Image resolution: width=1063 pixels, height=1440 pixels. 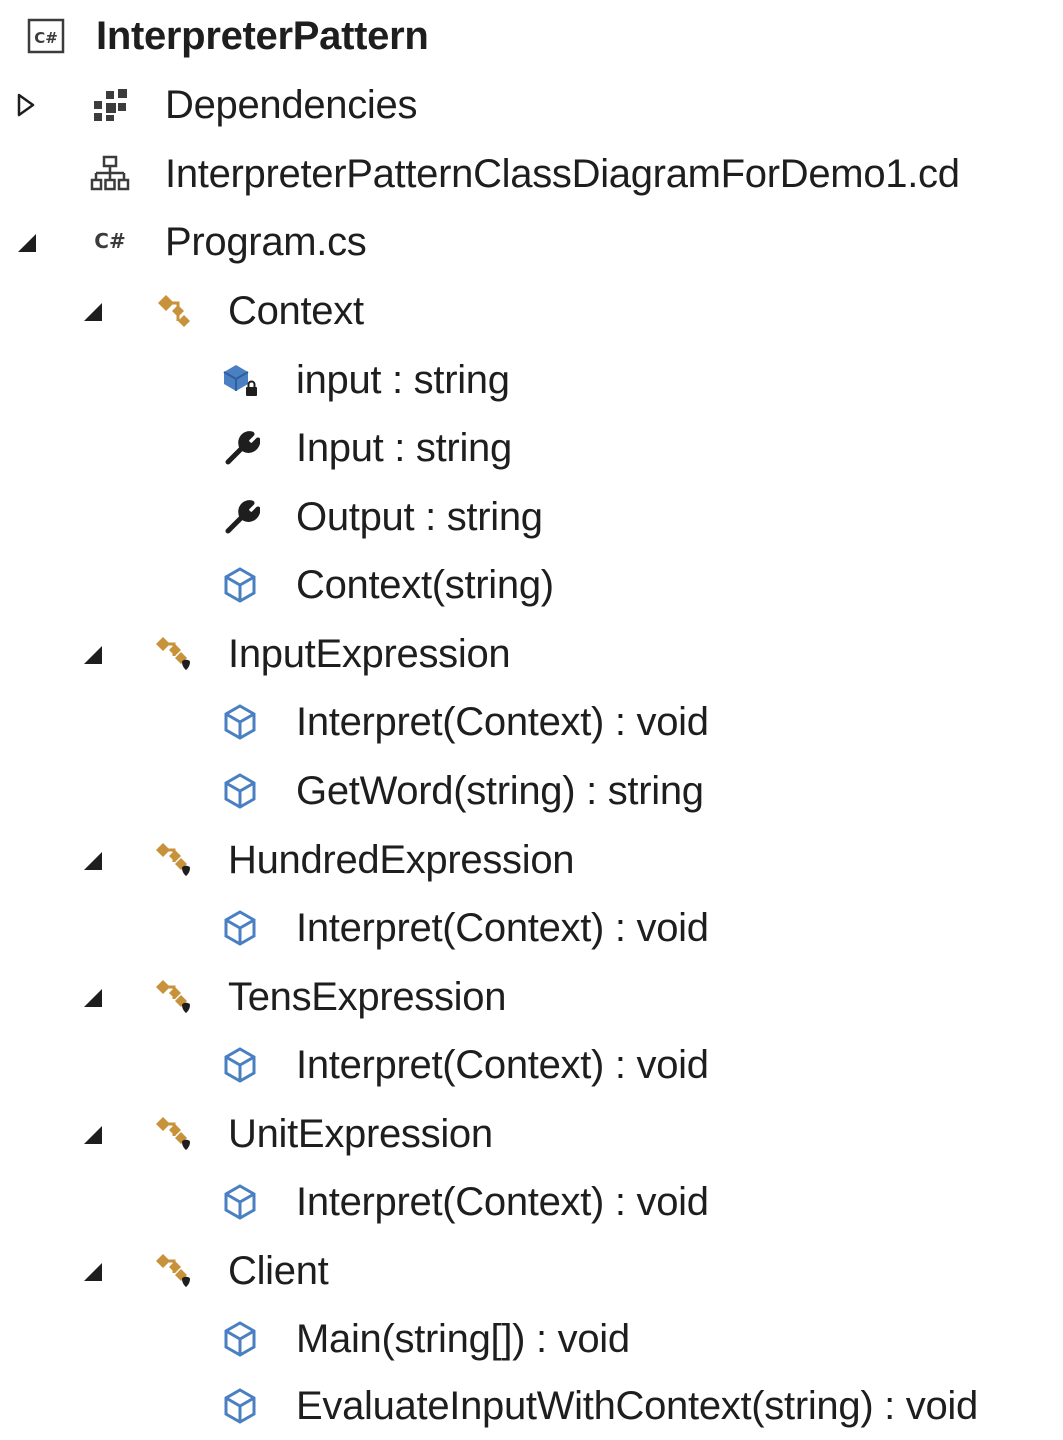 I want to click on tree-item-class-inputexpression: InputExpression, so click(x=531, y=654).